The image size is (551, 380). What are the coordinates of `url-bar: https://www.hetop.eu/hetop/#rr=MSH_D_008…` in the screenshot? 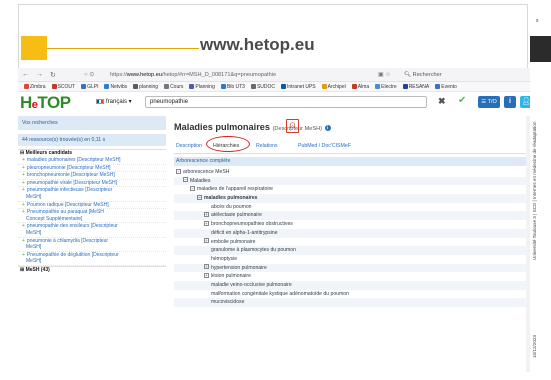 It's located at (193, 75).